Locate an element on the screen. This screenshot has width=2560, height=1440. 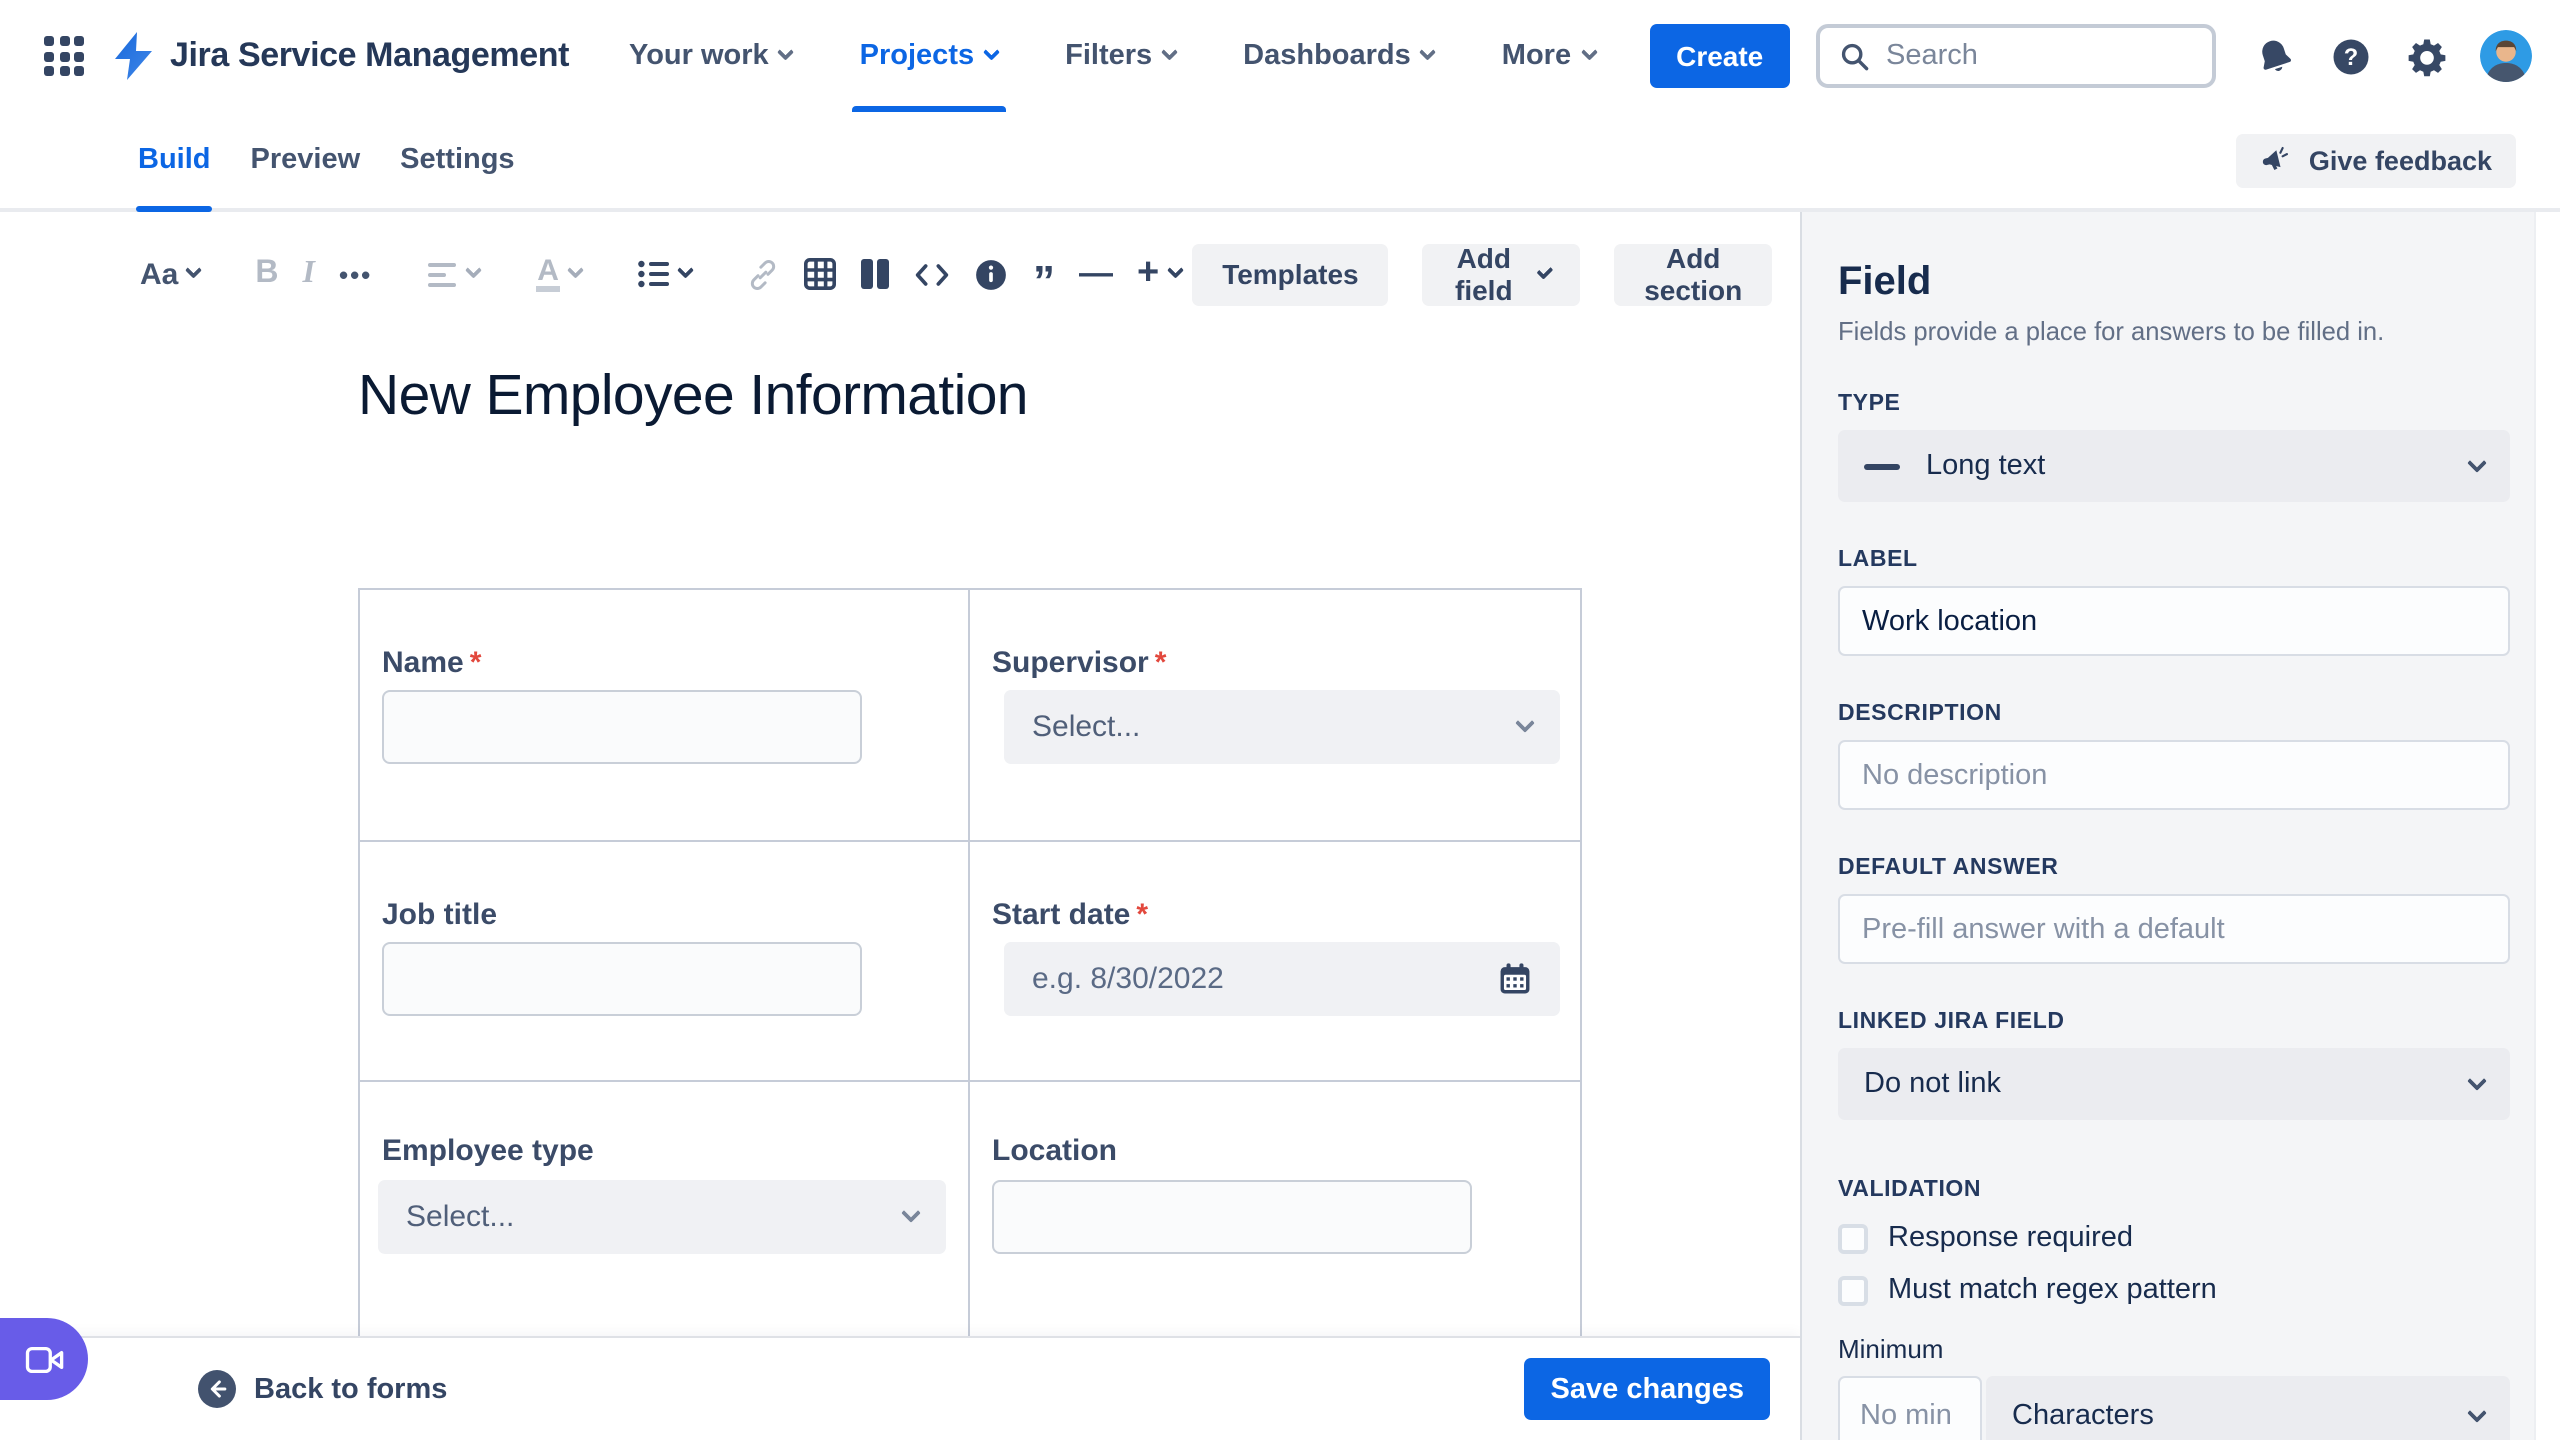
name-text-input is located at coordinates (622, 727).